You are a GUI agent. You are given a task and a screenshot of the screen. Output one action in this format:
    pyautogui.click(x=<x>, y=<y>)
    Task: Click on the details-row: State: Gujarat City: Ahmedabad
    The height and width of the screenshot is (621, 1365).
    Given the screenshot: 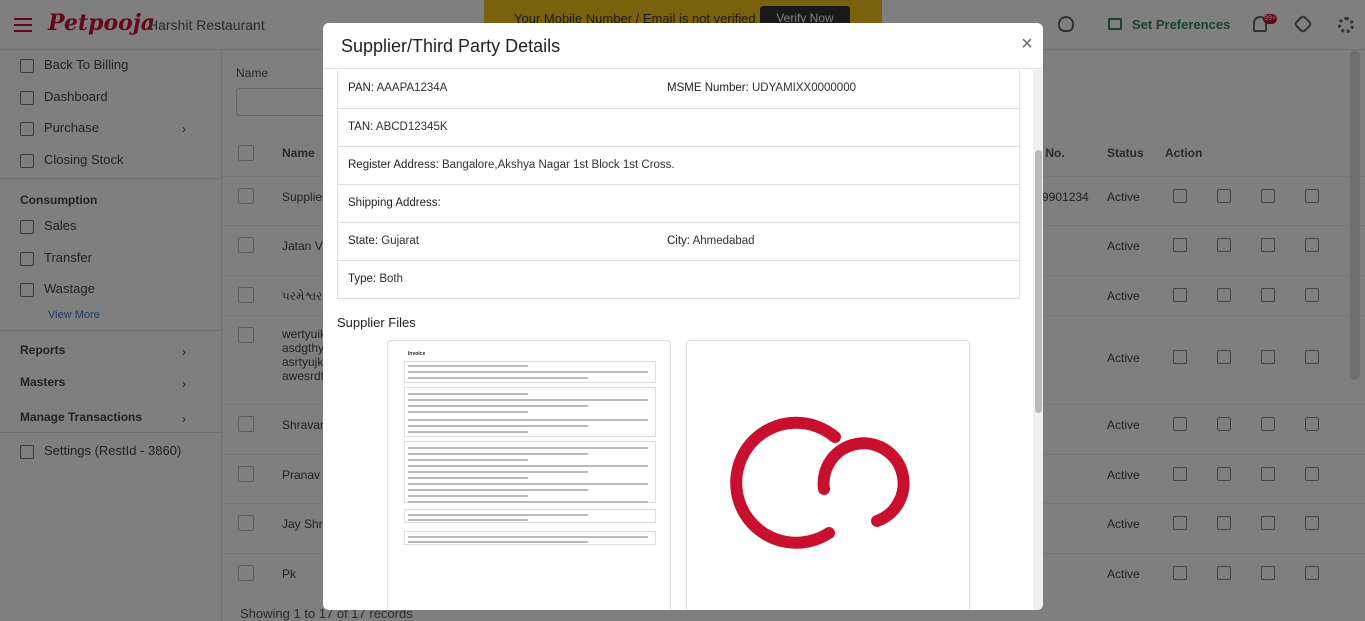 What is the action you would take?
    pyautogui.click(x=678, y=241)
    